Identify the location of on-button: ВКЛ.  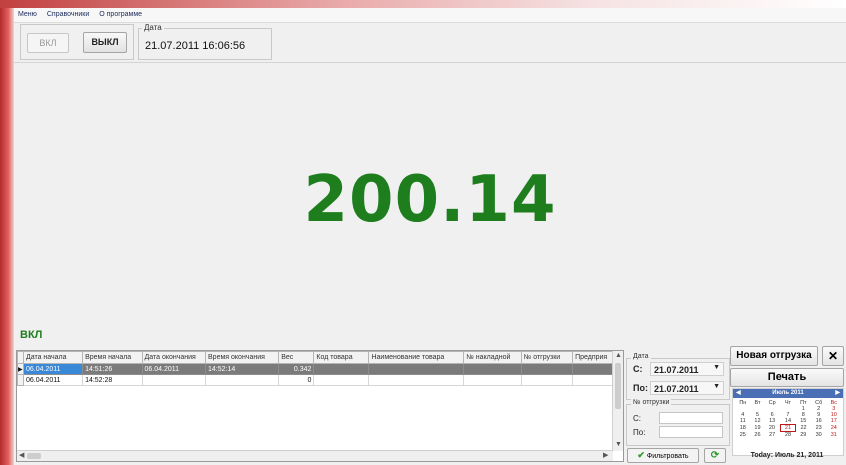
(48, 43).